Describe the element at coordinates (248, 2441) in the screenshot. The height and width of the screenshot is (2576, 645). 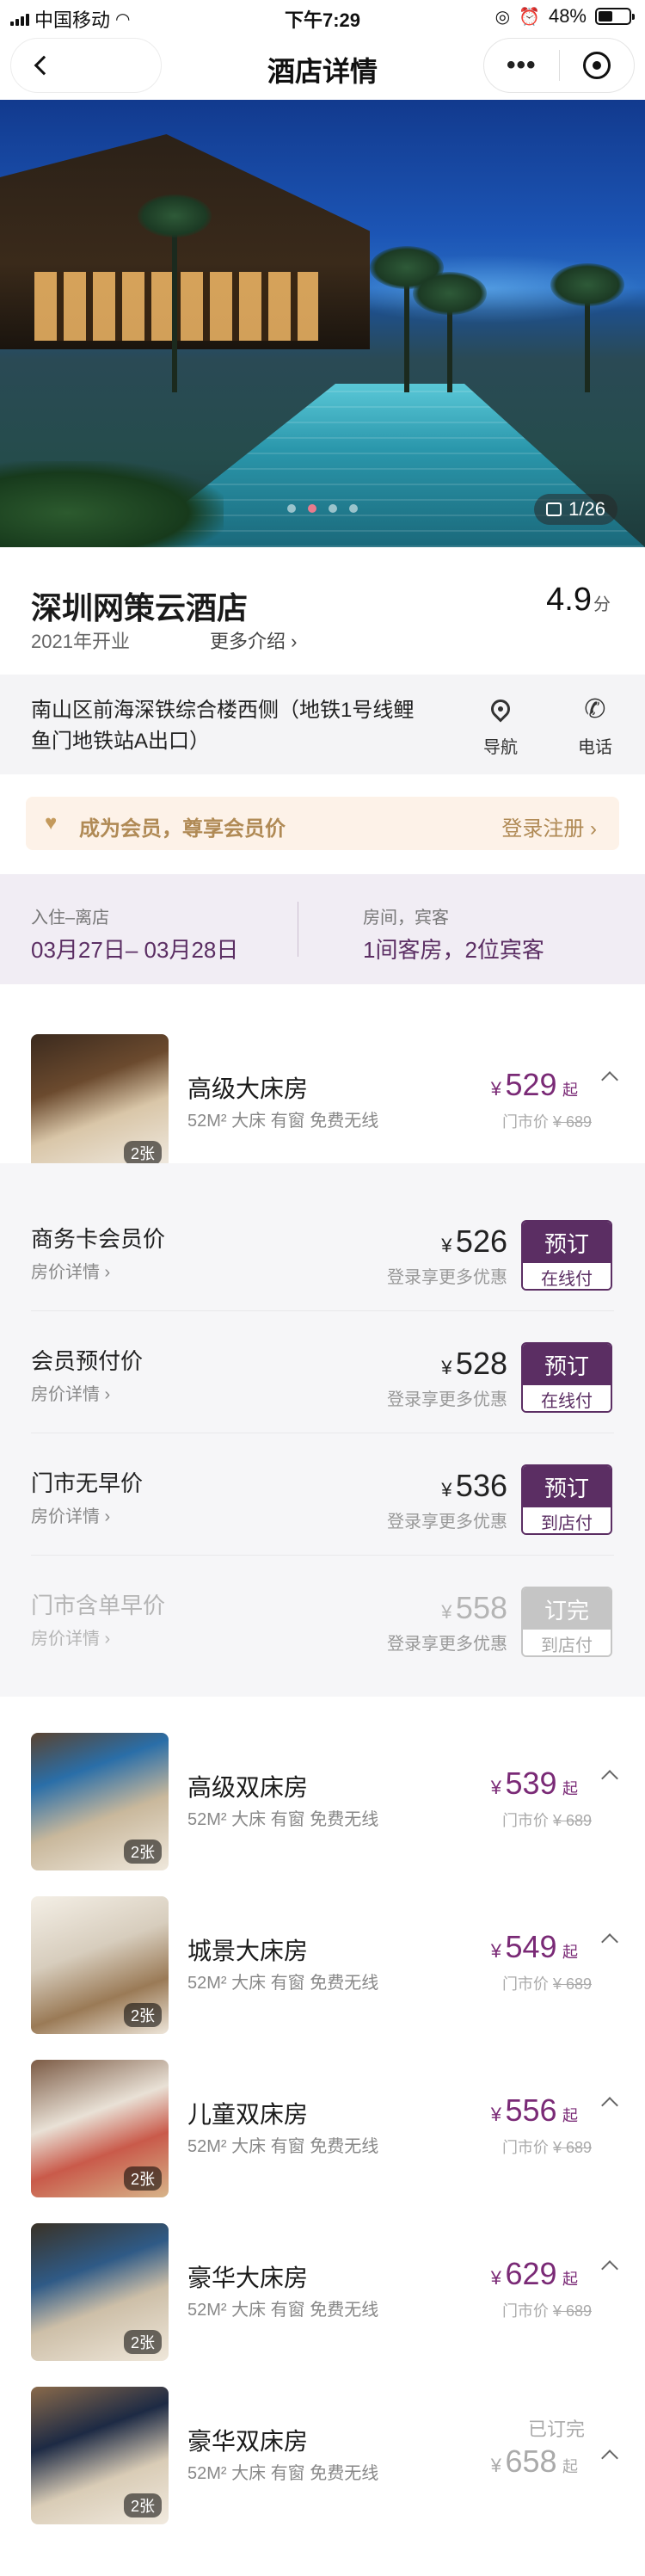
I see `room-name: 豪华双床房` at that location.